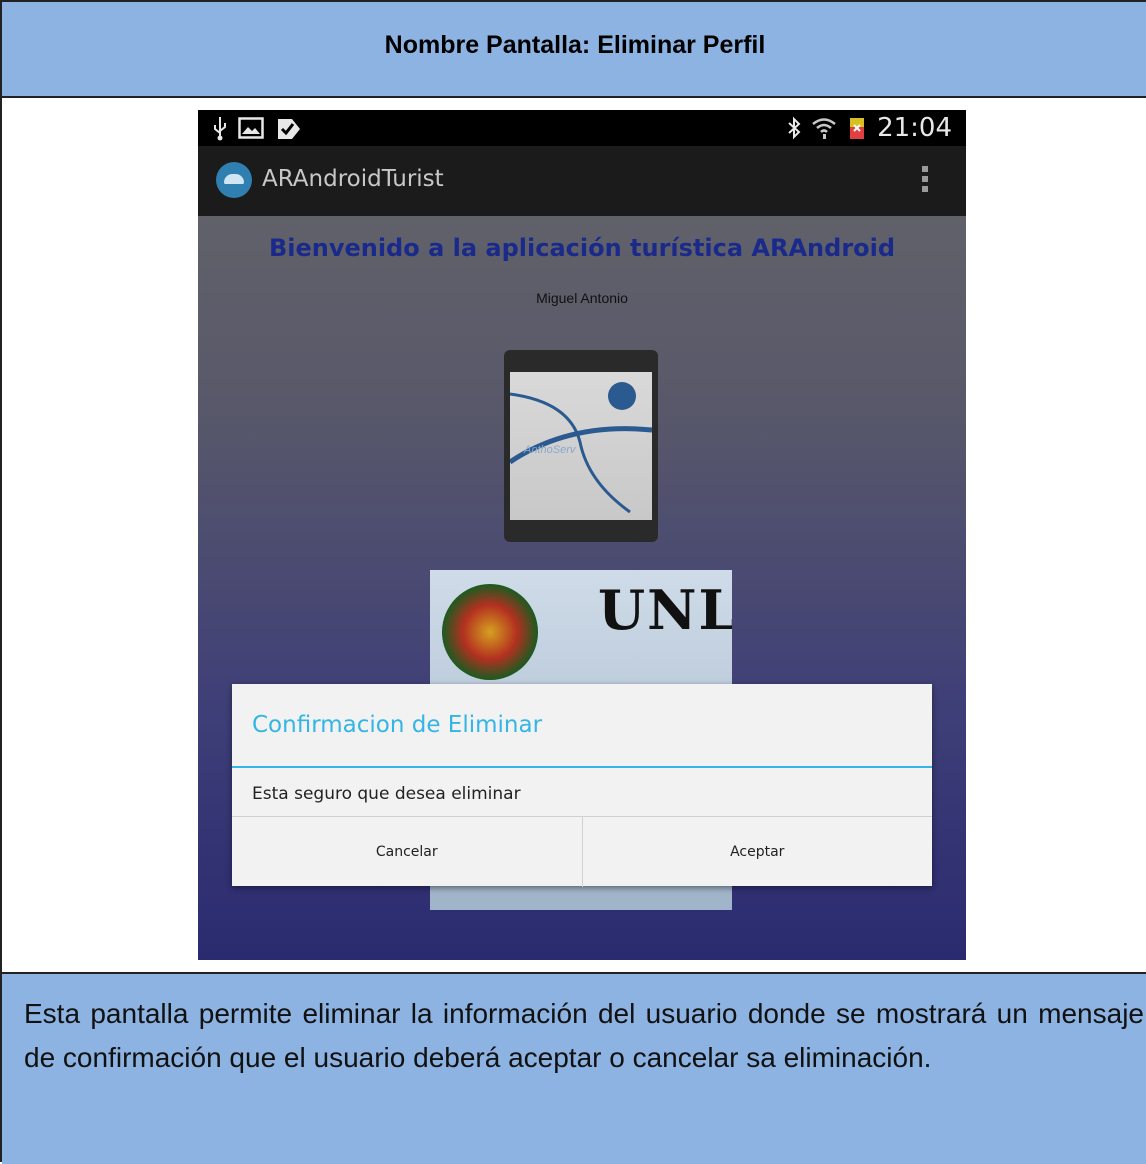 The width and height of the screenshot is (1146, 1164). What do you see at coordinates (582, 298) in the screenshot?
I see `username-label: Miguel Antonio` at bounding box center [582, 298].